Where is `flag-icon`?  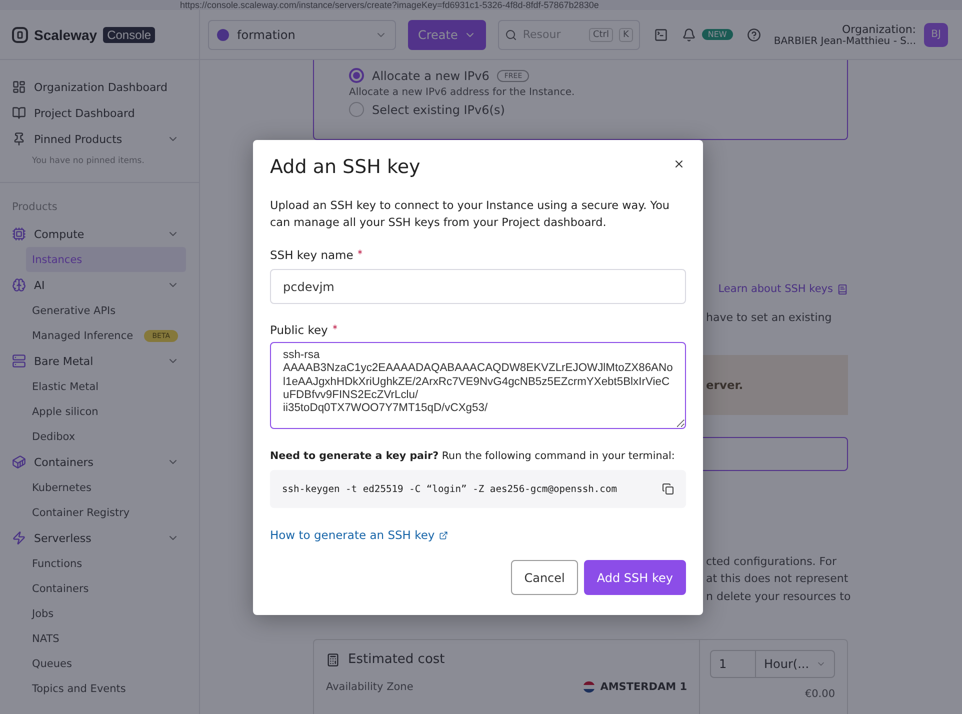
flag-icon is located at coordinates (589, 687).